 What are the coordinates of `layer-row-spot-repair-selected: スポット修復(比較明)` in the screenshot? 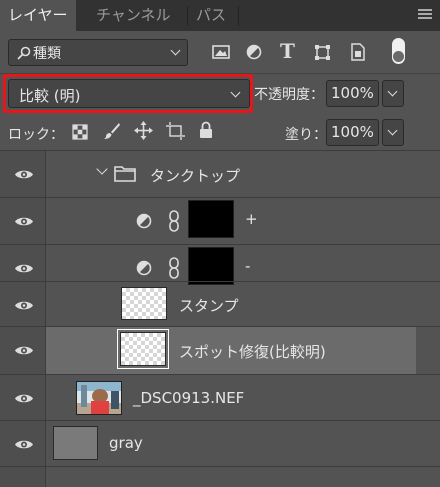 It's located at (231, 350).